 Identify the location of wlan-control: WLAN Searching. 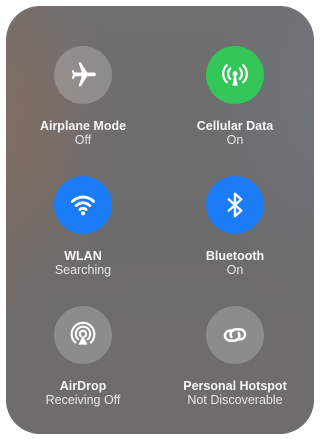
(83, 226).